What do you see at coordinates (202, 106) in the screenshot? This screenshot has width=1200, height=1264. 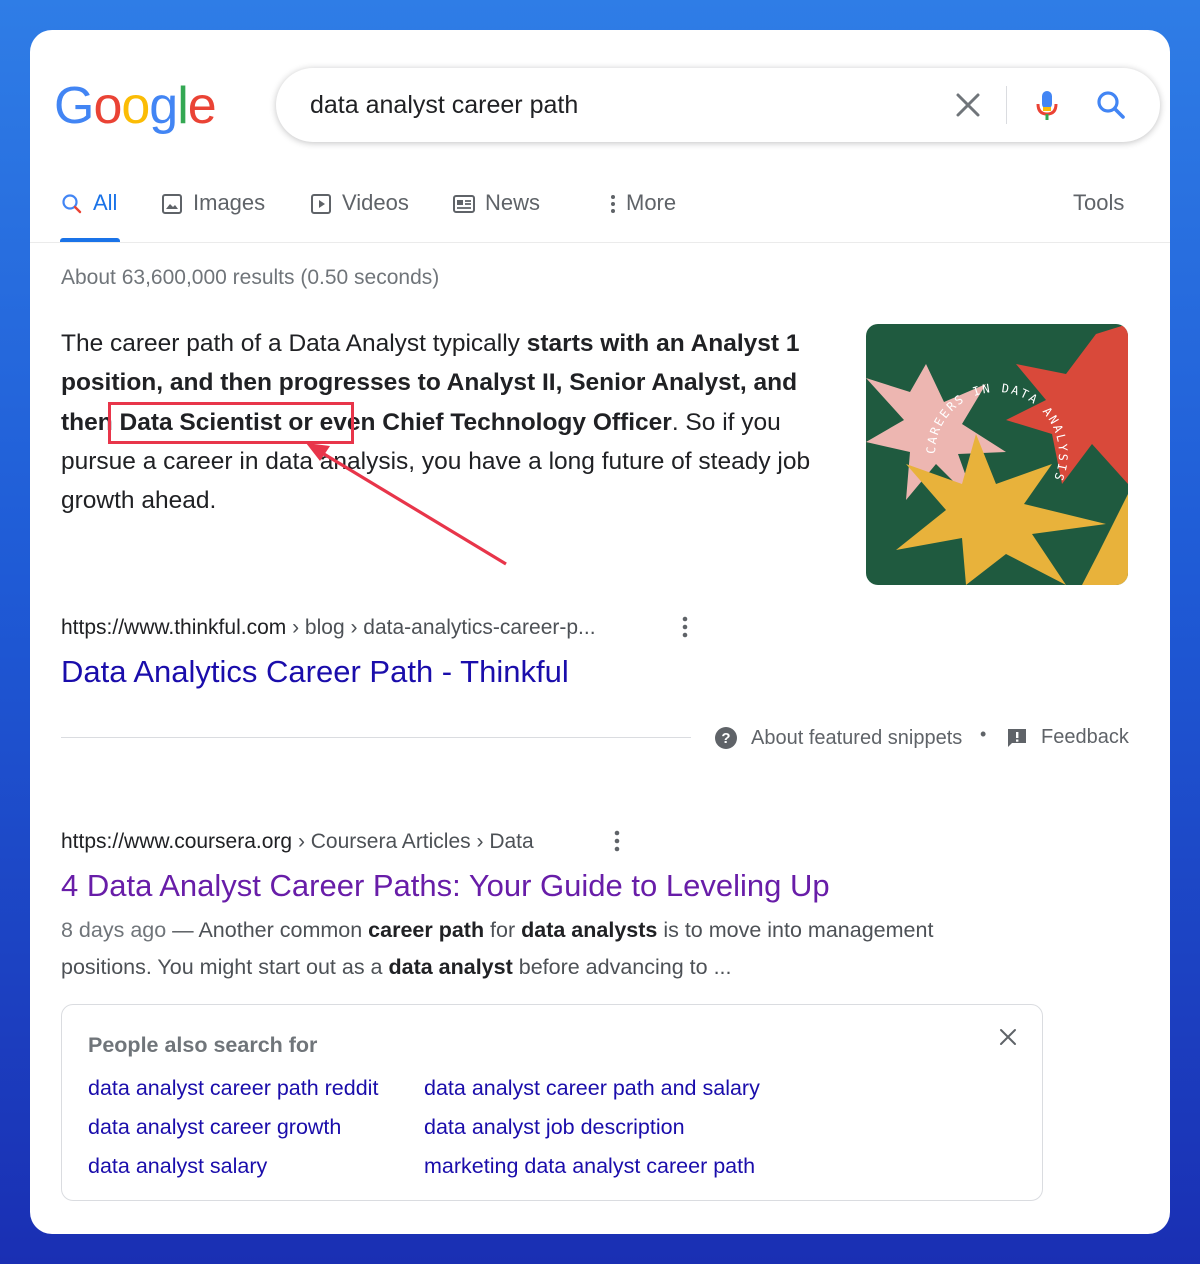 I see `logo-letter: e` at bounding box center [202, 106].